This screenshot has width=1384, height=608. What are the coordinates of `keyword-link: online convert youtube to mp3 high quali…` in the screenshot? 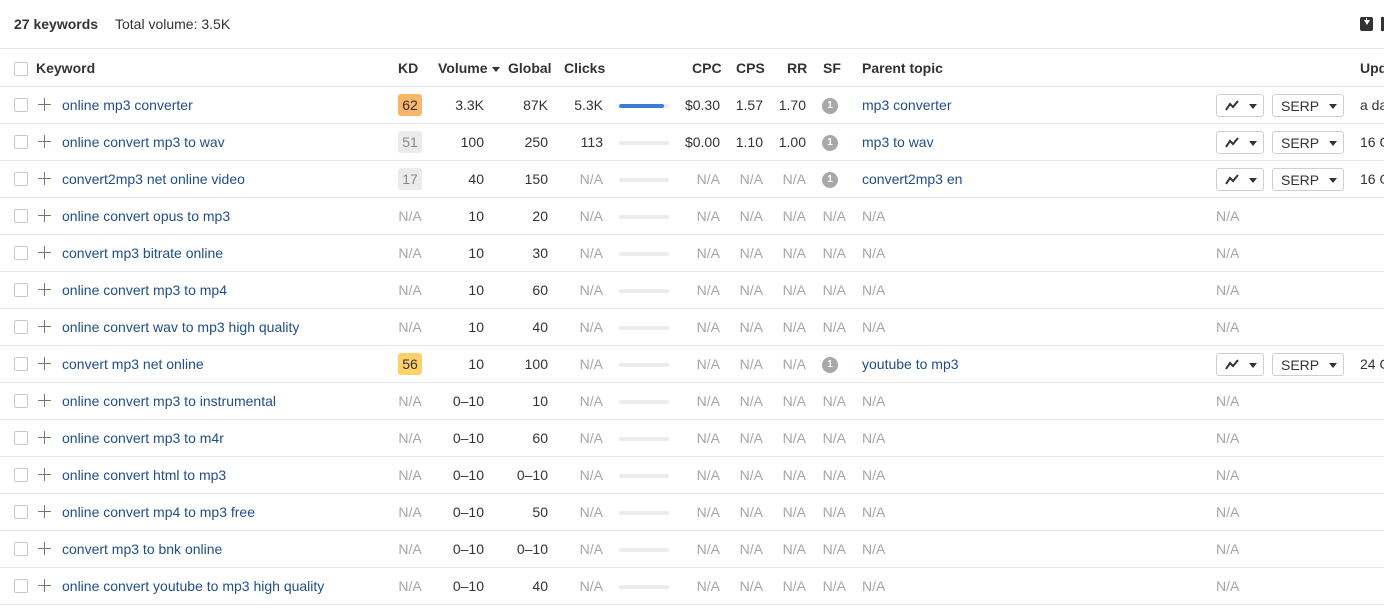 It's located at (193, 586).